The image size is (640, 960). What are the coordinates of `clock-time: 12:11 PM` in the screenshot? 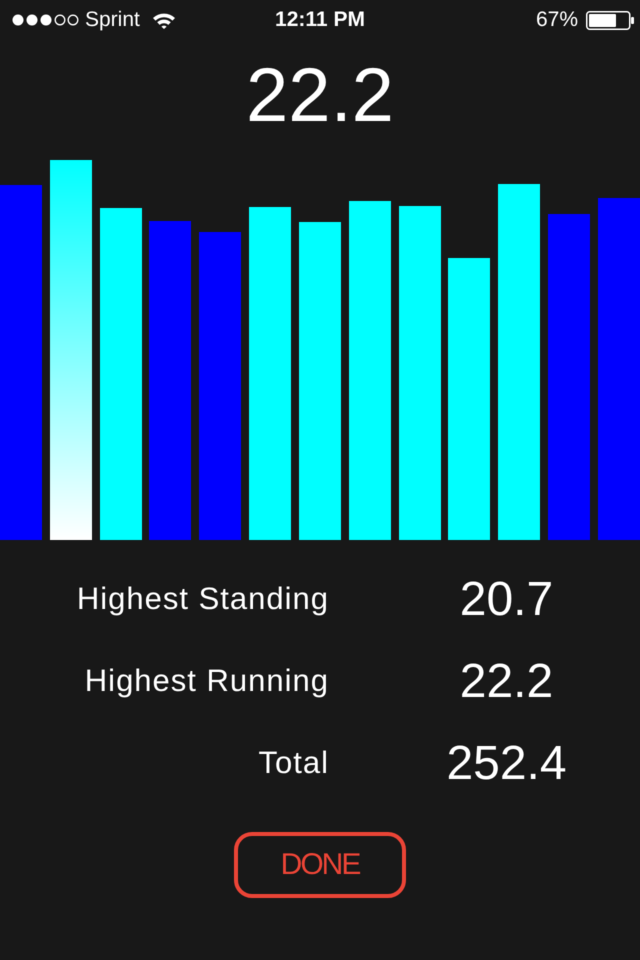 It's located at (320, 20).